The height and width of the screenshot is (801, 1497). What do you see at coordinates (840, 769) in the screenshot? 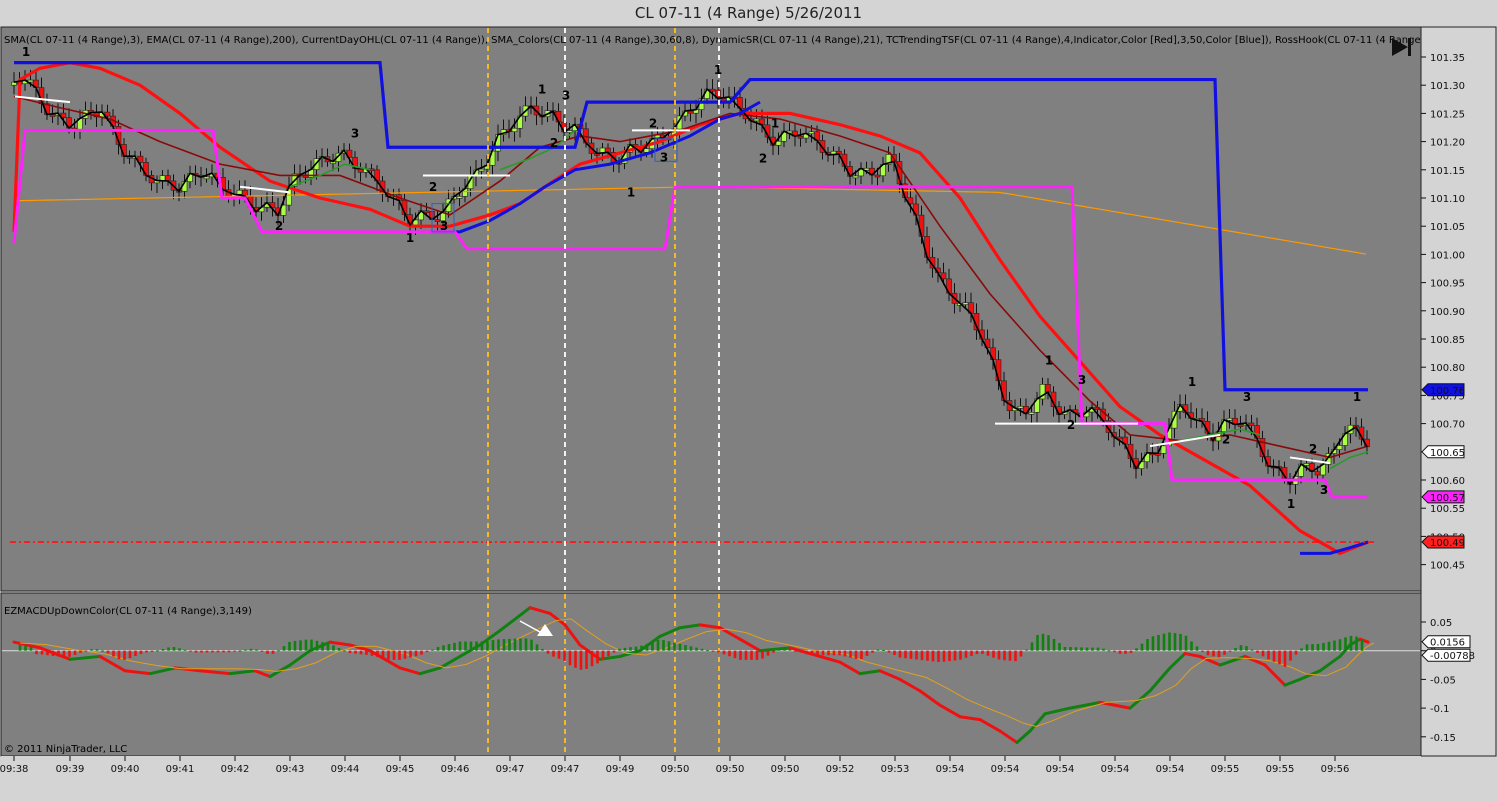
I see `x-tick-label: 09:52` at bounding box center [840, 769].